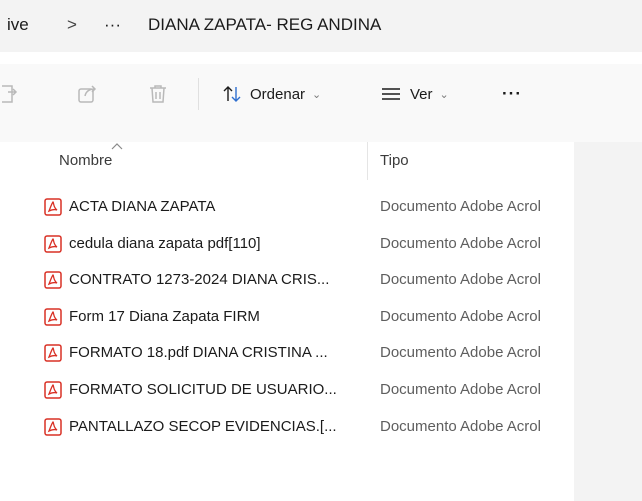 The height and width of the screenshot is (501, 642). What do you see at coordinates (608, 321) in the screenshot?
I see `details-pane-edge` at bounding box center [608, 321].